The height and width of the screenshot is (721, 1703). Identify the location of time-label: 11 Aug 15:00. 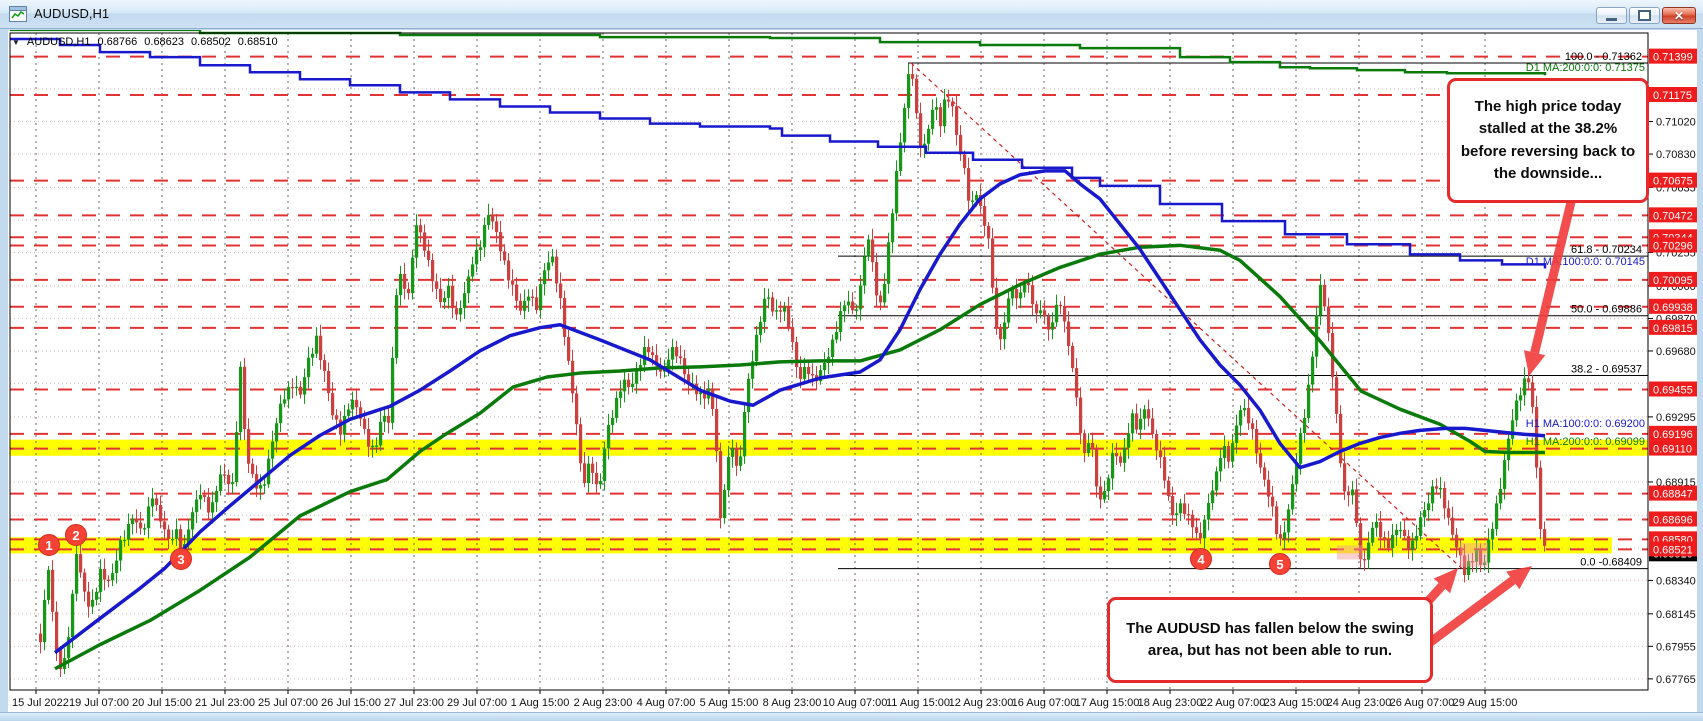
(918, 703).